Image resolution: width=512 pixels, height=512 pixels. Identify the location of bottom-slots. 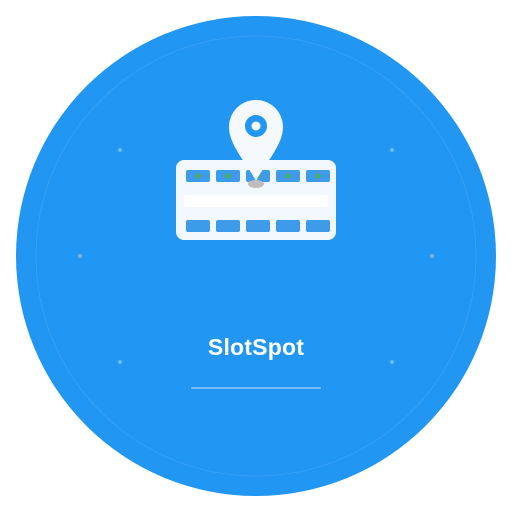
(258, 226).